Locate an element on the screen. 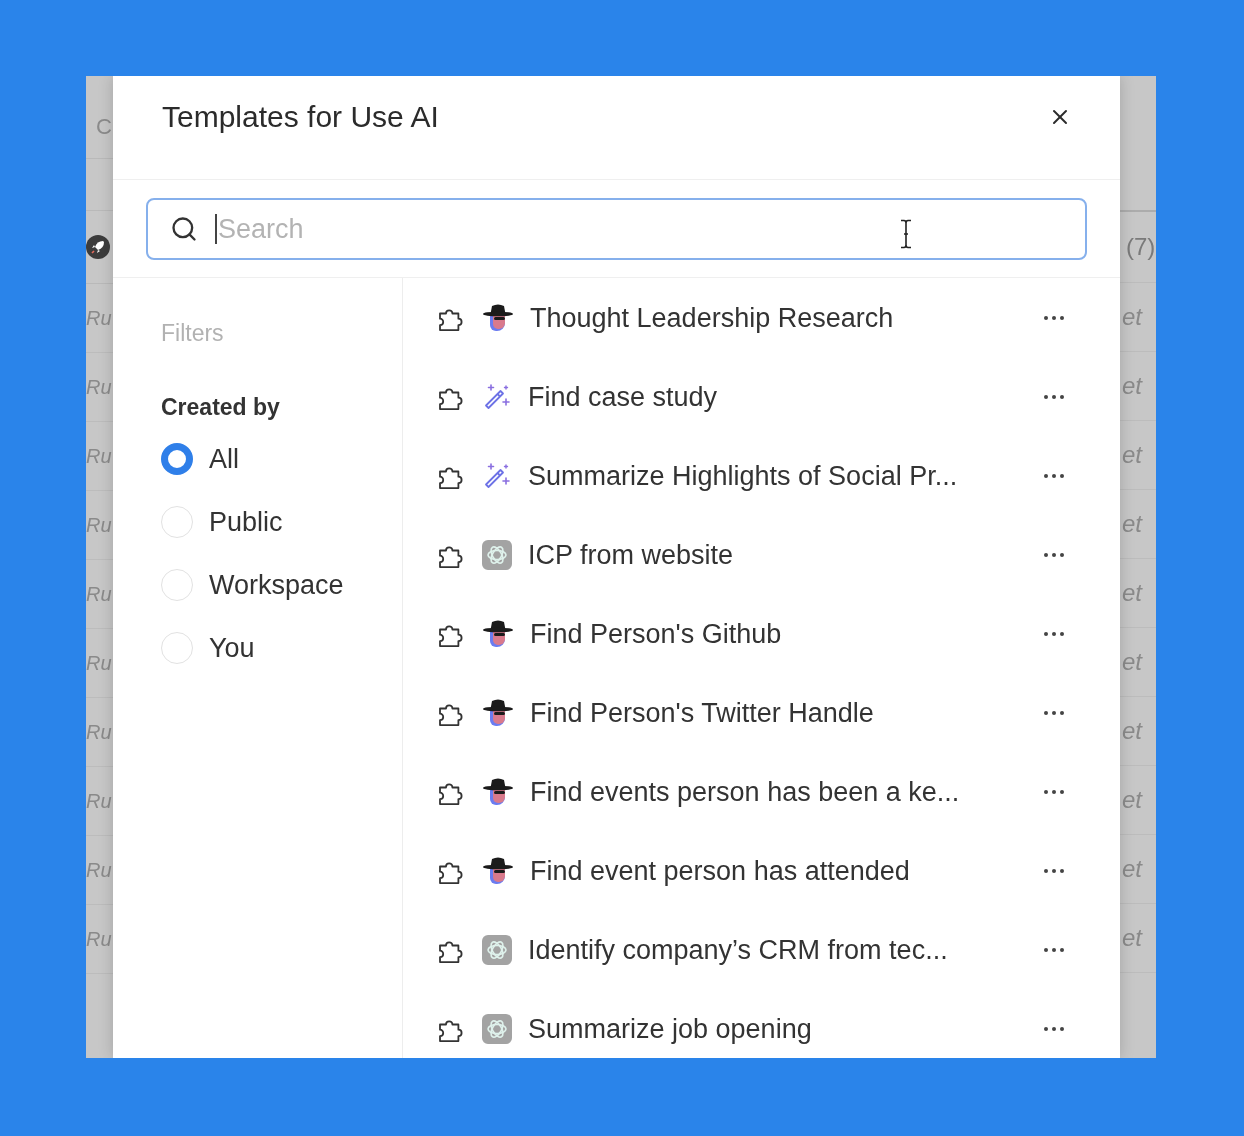 Image resolution: width=1244 pixels, height=1136 pixels. dialog-title: Templates for Use AI is located at coordinates (300, 117).